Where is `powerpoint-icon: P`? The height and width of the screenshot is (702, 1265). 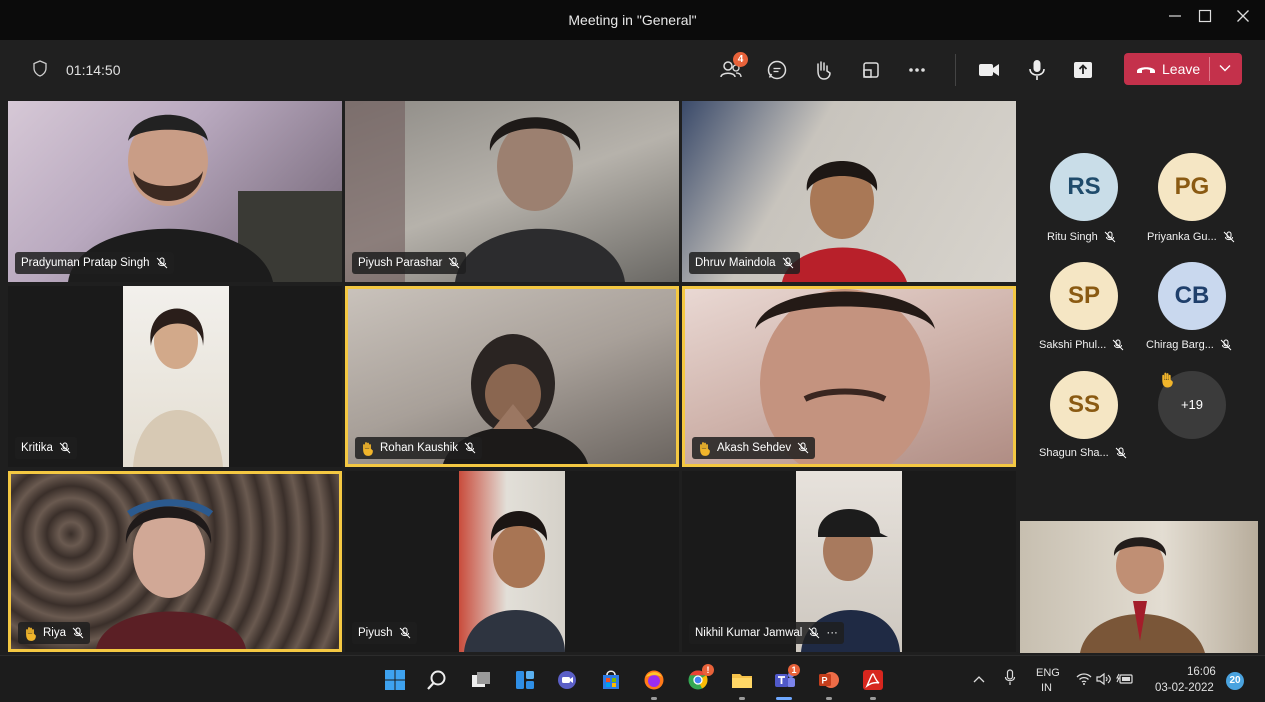 powerpoint-icon: P is located at coordinates (829, 680).